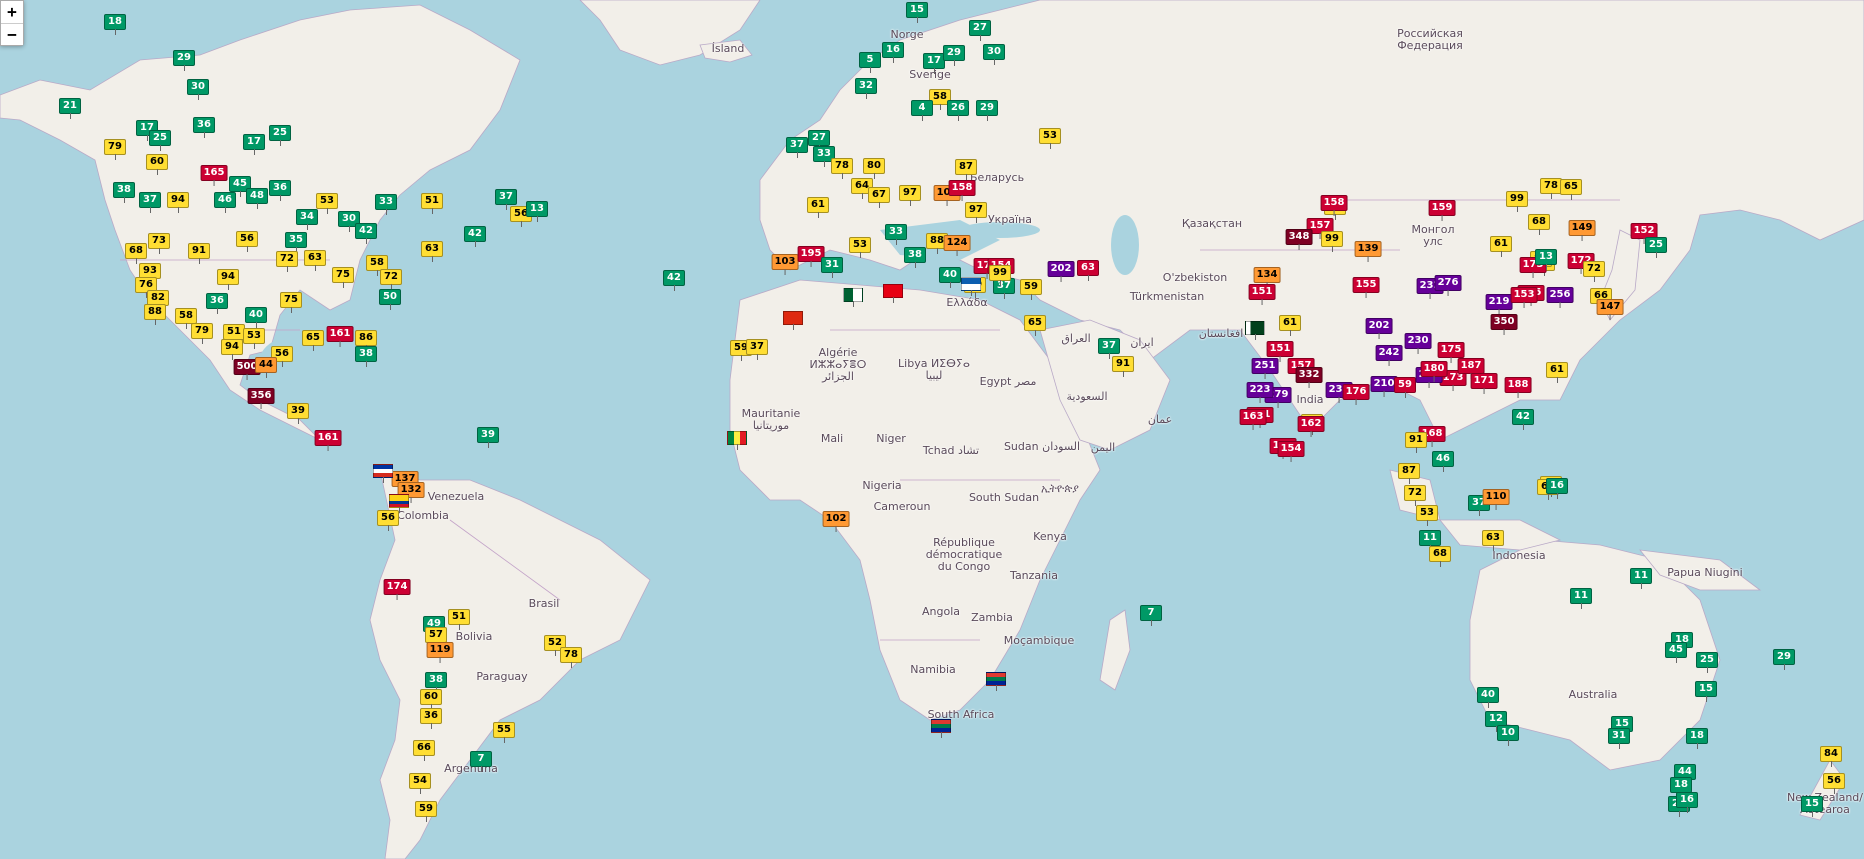  I want to click on aqi-station-marker: 68, so click(1440, 556).